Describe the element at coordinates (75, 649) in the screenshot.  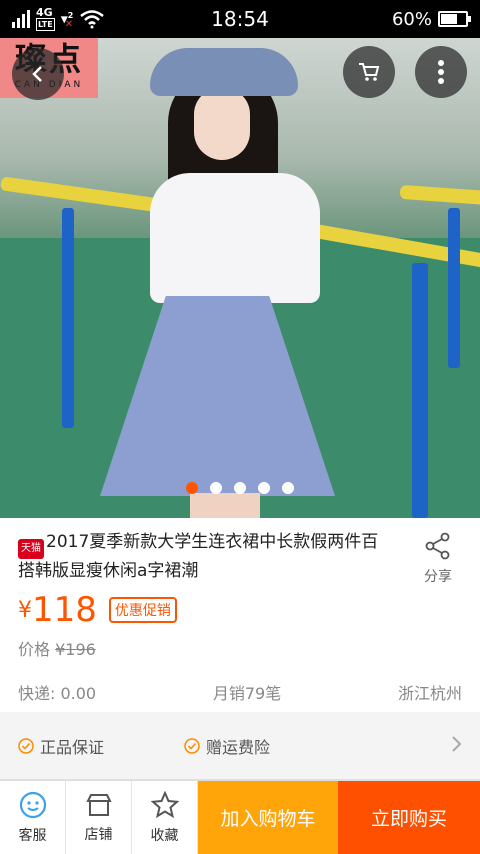
I see `original-price: ¥196` at that location.